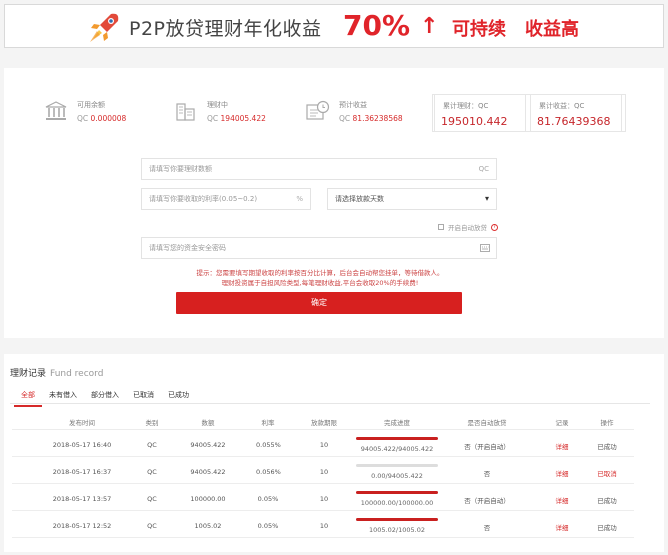 This screenshot has height=555, width=668. I want to click on stat-label: 可用余额, so click(91, 105).